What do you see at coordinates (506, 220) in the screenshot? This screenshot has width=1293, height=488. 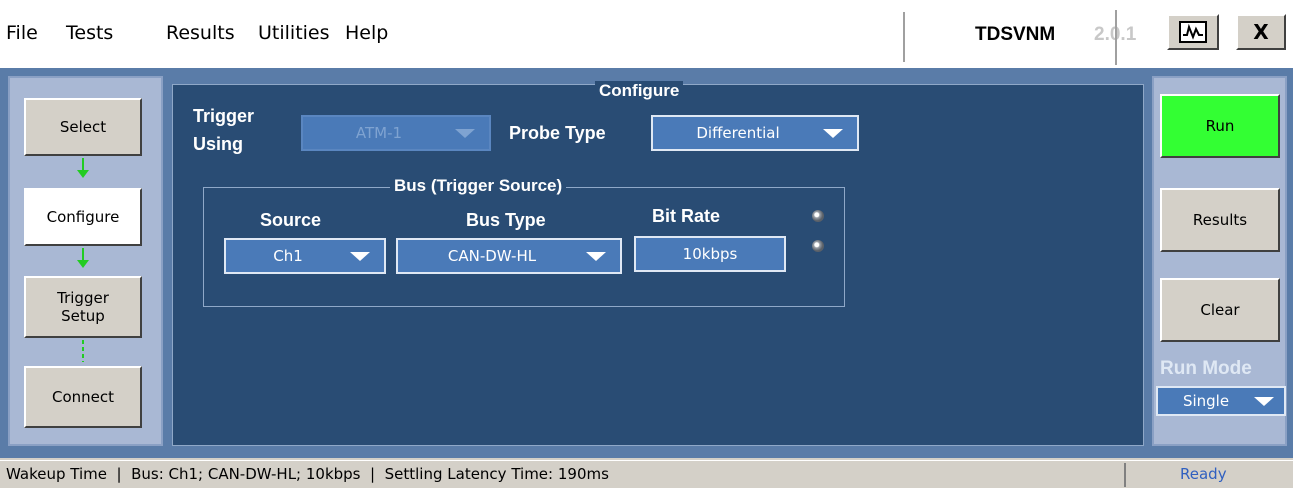 I see `bus-type-label: Bus Type` at bounding box center [506, 220].